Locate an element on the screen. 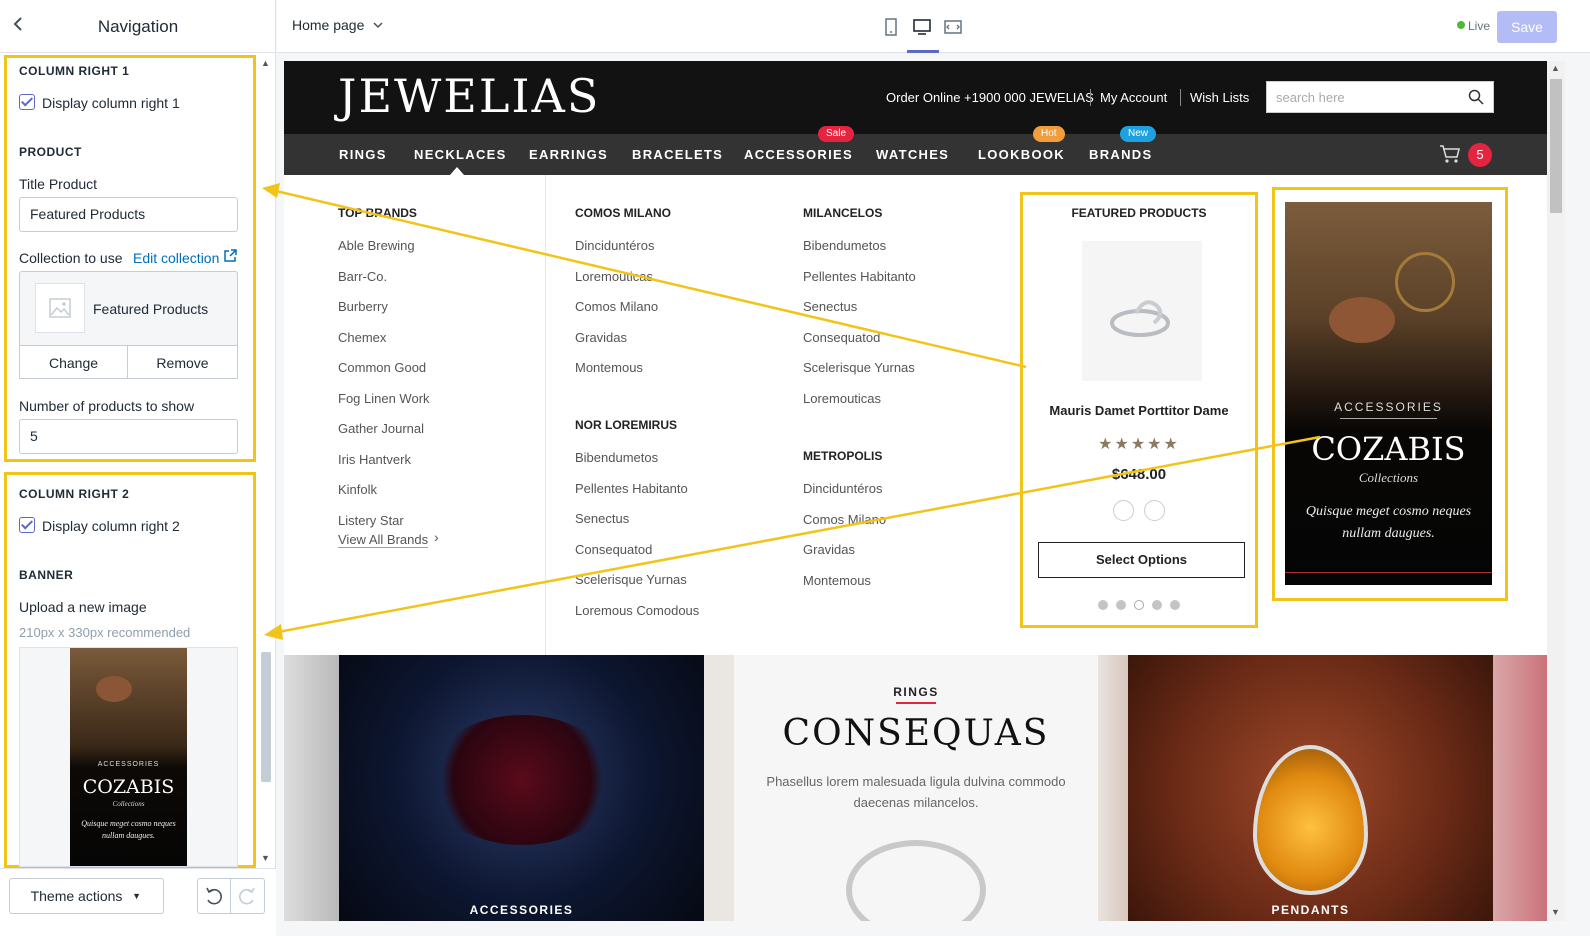 The width and height of the screenshot is (1590, 936). site-search: search here is located at coordinates (1380, 97).